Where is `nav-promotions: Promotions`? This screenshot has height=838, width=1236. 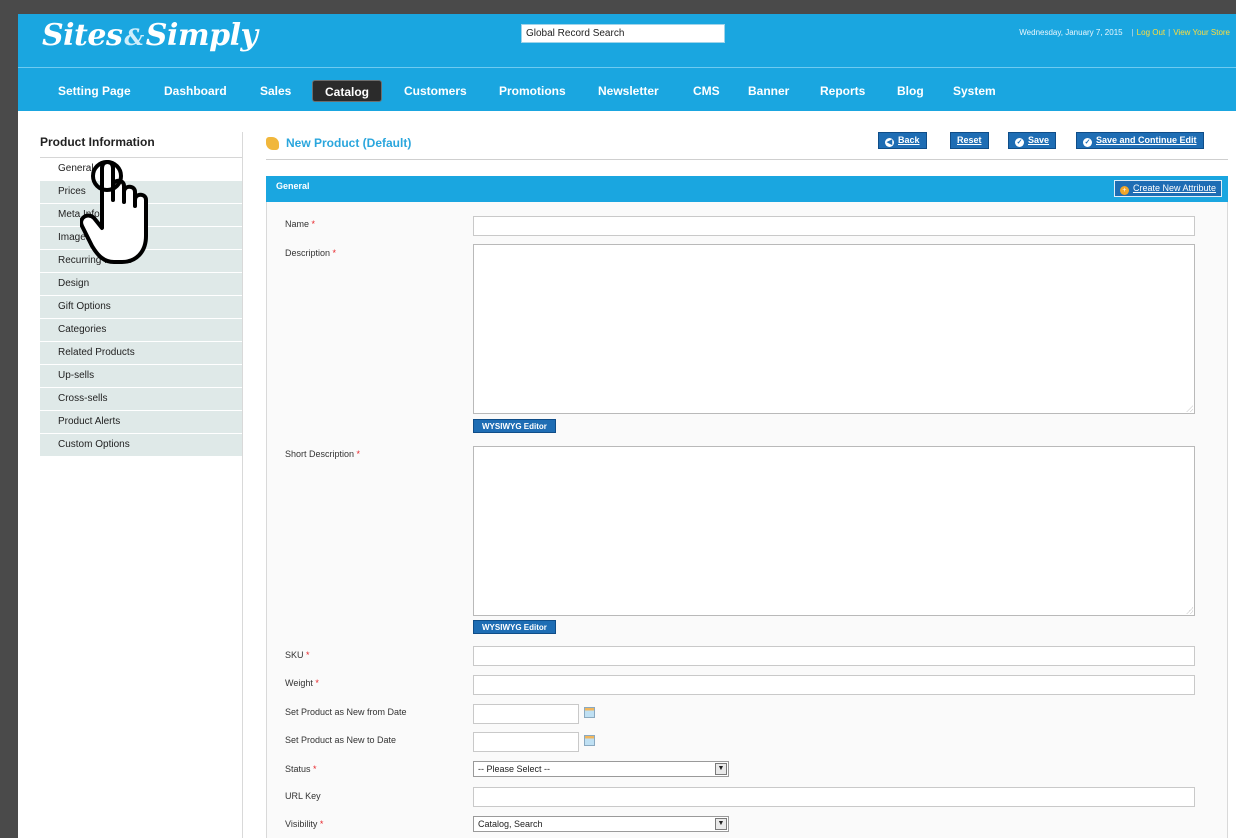
nav-promotions: Promotions is located at coordinates (532, 91).